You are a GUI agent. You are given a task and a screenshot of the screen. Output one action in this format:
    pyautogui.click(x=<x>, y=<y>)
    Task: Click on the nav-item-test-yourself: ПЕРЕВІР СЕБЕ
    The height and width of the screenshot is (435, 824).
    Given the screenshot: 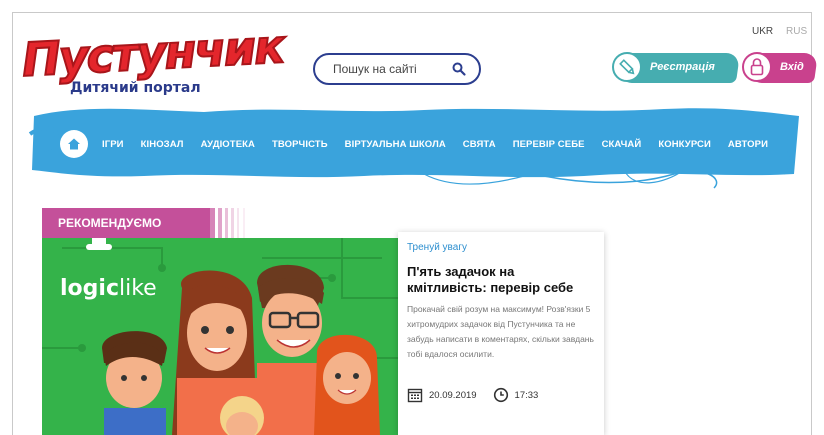 What is the action you would take?
    pyautogui.click(x=549, y=144)
    